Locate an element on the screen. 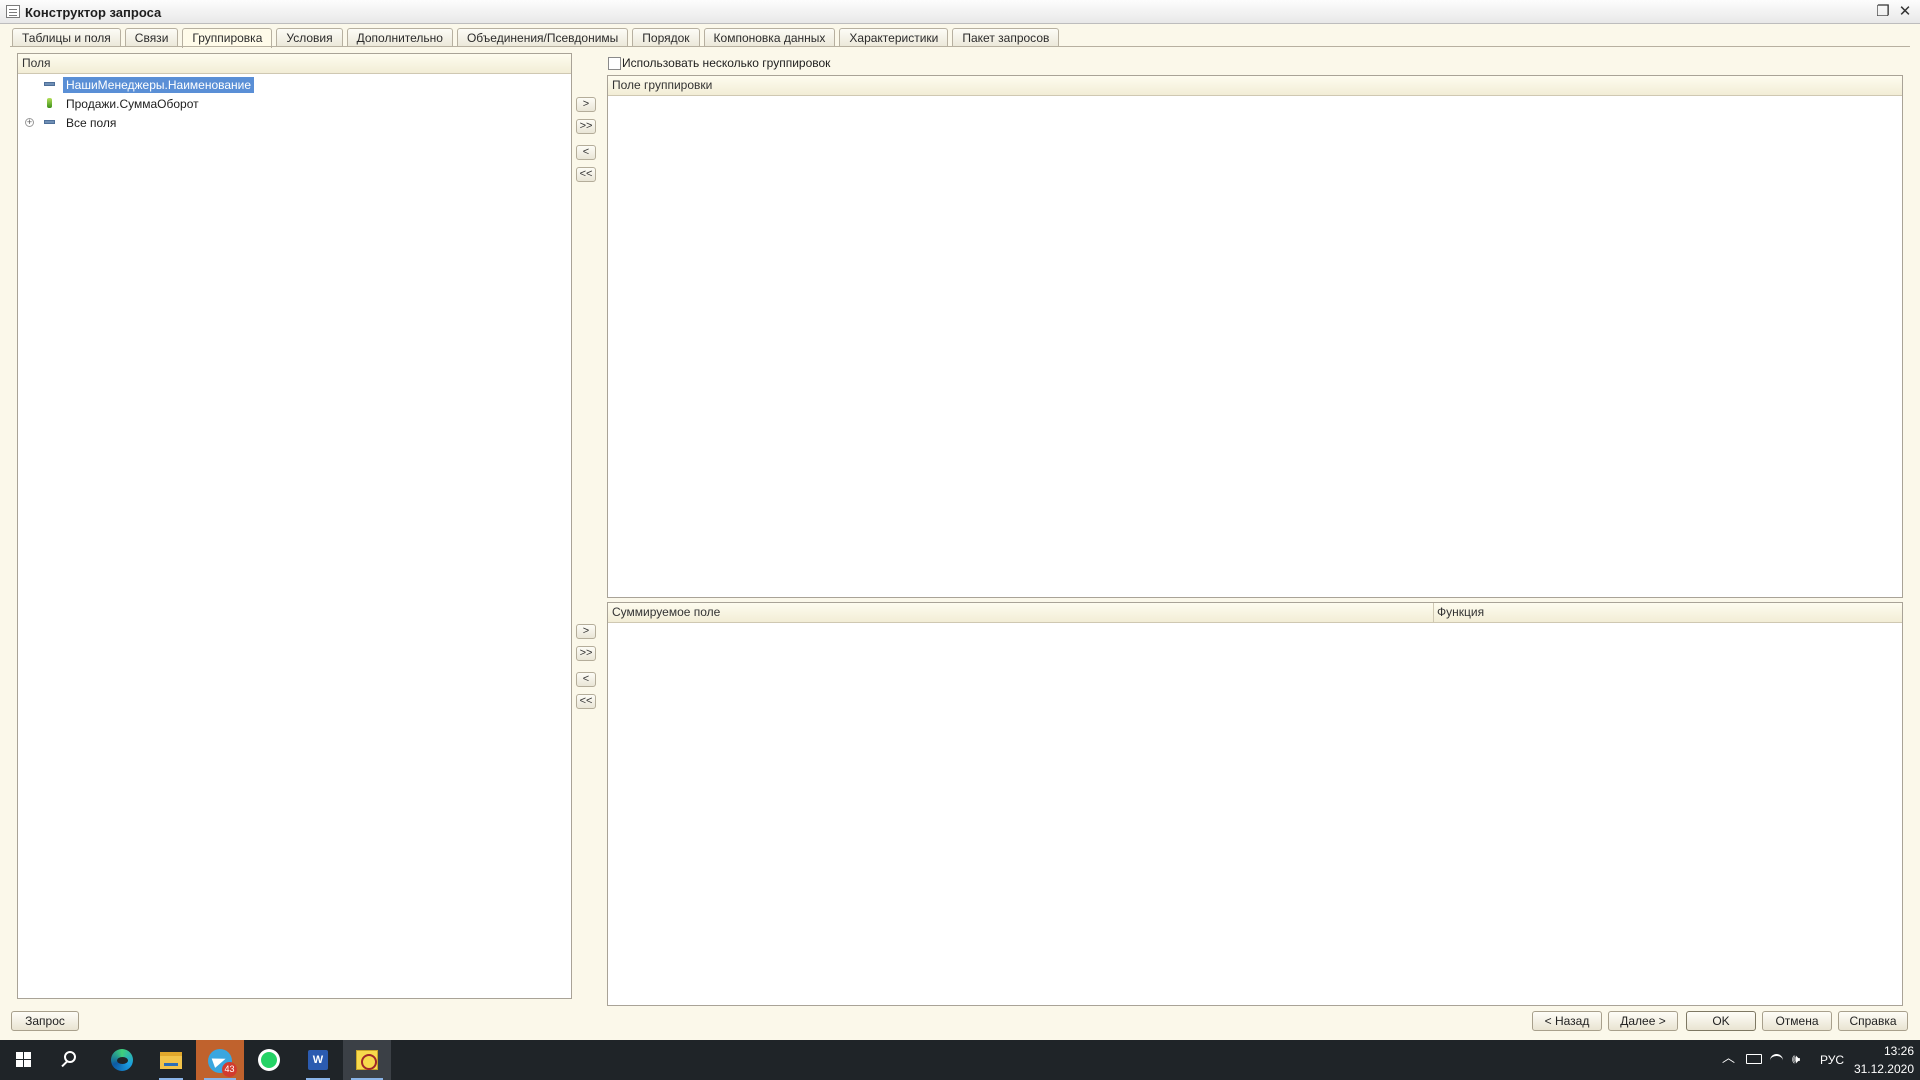  title-bar: Конструктор запроса ❐ ✕ is located at coordinates (960, 12).